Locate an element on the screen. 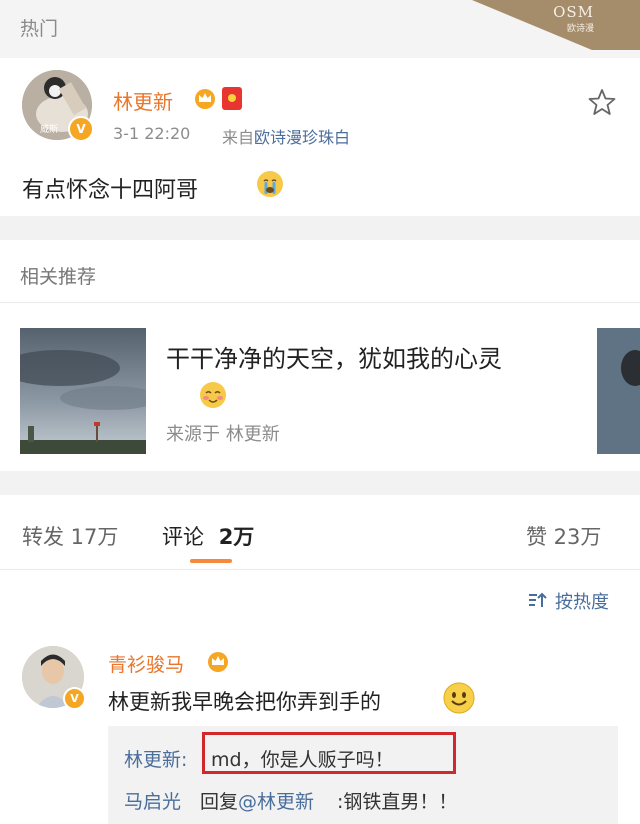 This screenshot has width=640, height=824. commenter-crown-icon is located at coordinates (218, 661).